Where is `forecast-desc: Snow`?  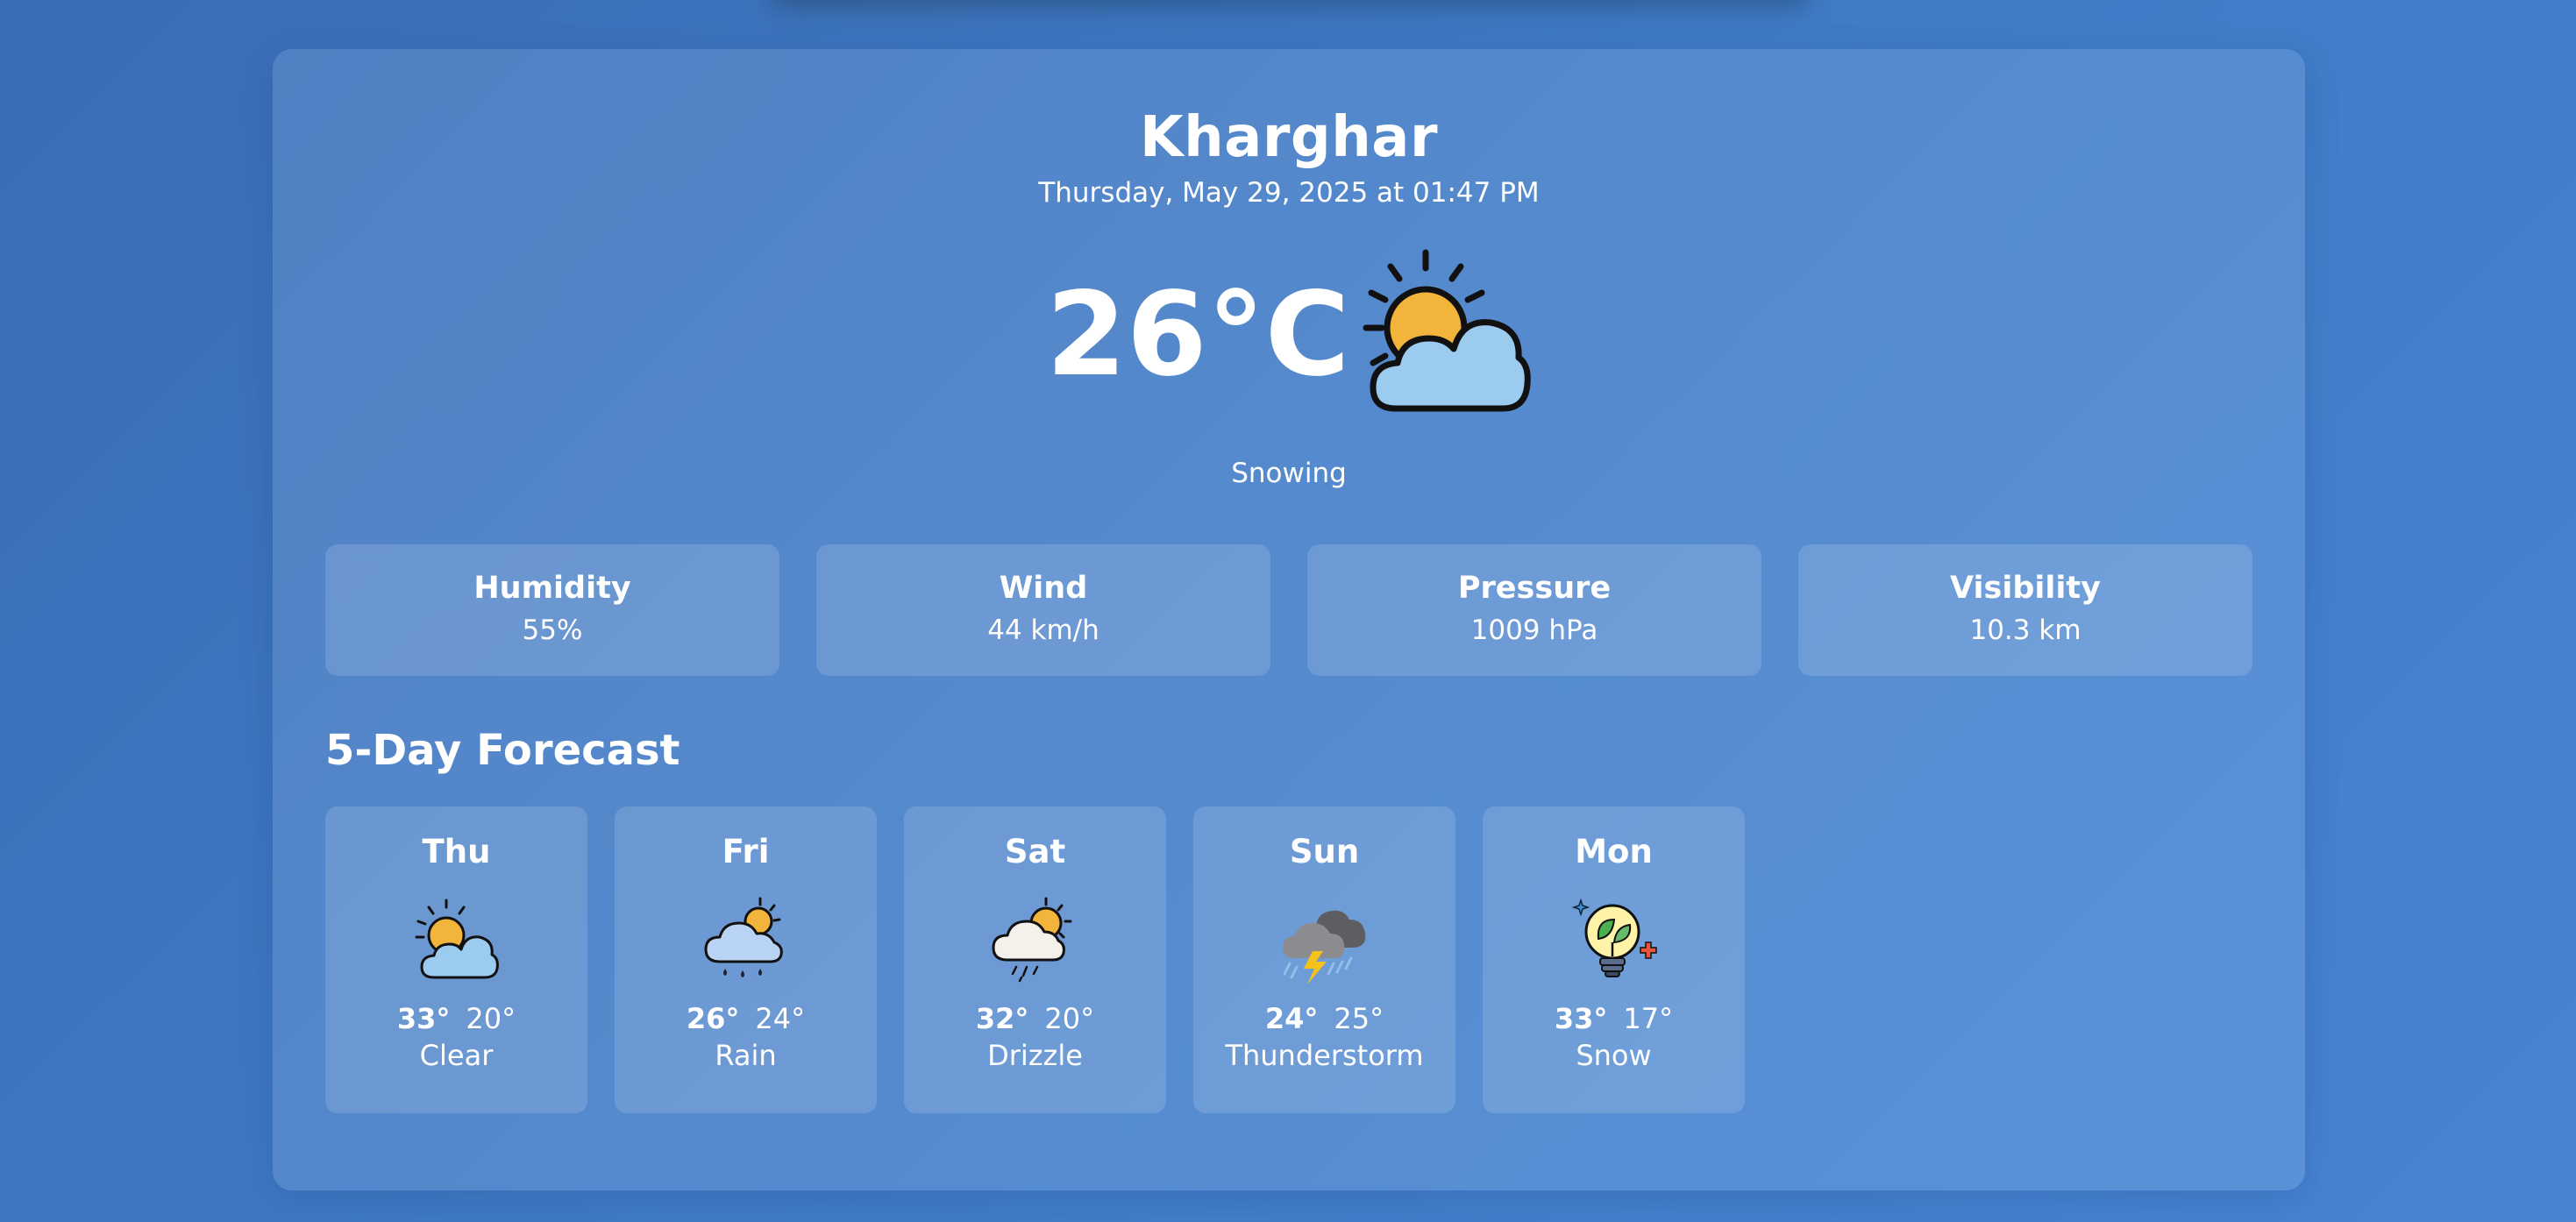
forecast-desc: Snow is located at coordinates (1614, 1055).